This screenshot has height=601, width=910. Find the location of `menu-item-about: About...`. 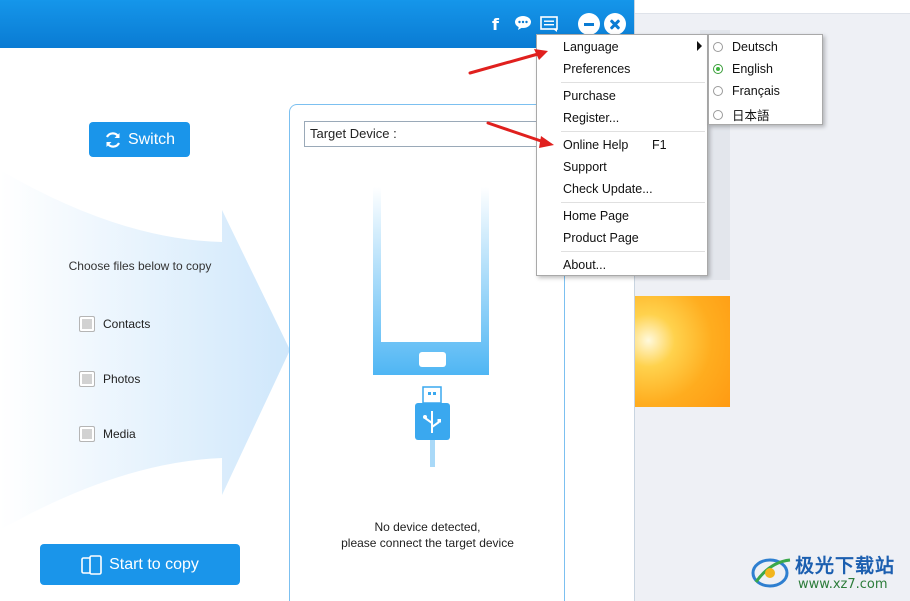

menu-item-about: About... is located at coordinates (584, 265).